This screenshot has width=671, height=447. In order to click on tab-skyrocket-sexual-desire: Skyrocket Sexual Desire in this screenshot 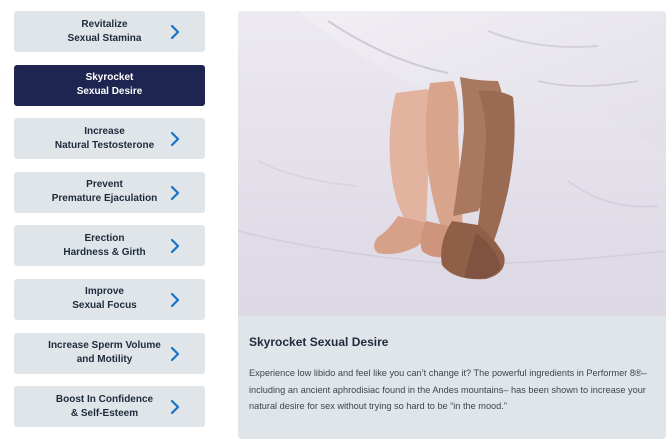, I will do `click(109, 85)`.